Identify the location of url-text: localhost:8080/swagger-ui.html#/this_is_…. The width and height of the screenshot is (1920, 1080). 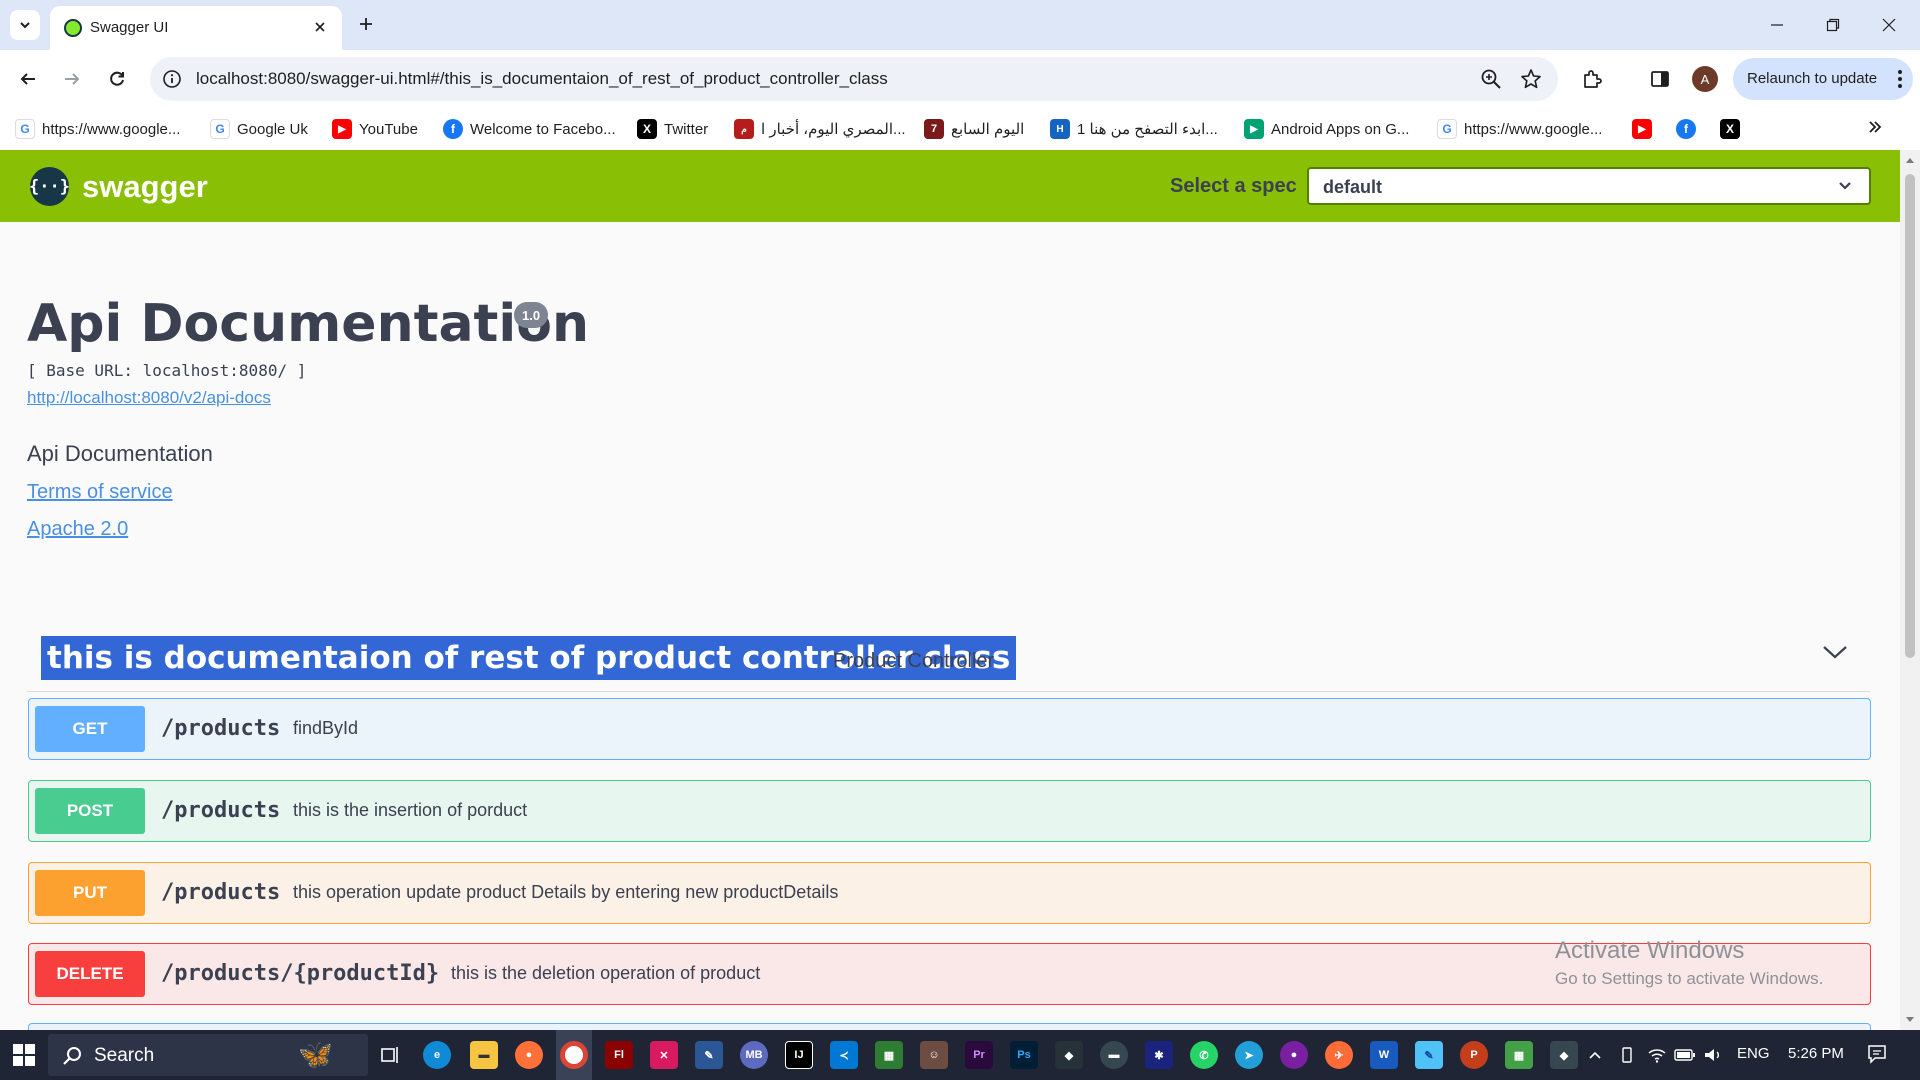
(542, 79).